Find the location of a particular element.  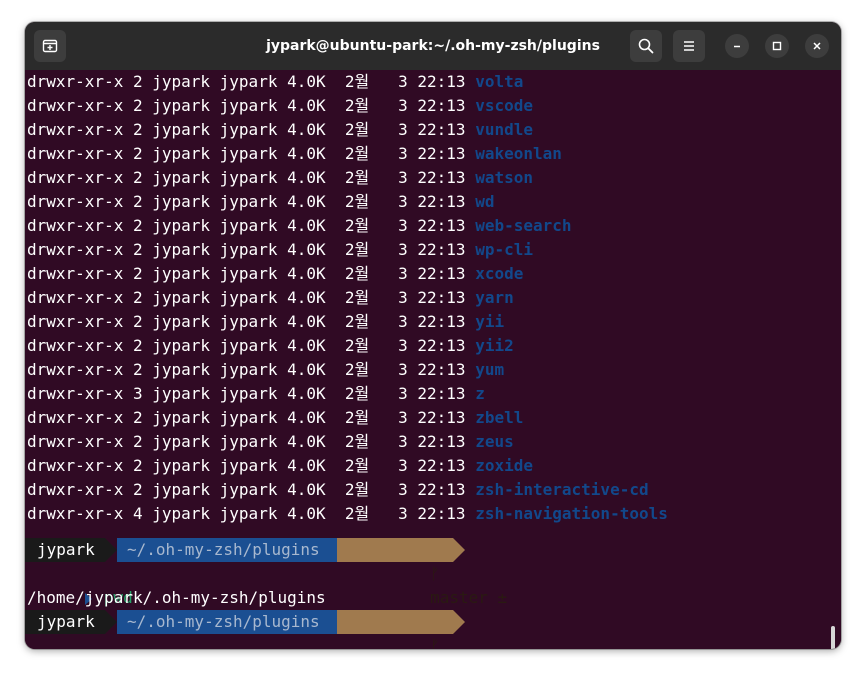

directory-name: wp-cli is located at coordinates (504, 249).